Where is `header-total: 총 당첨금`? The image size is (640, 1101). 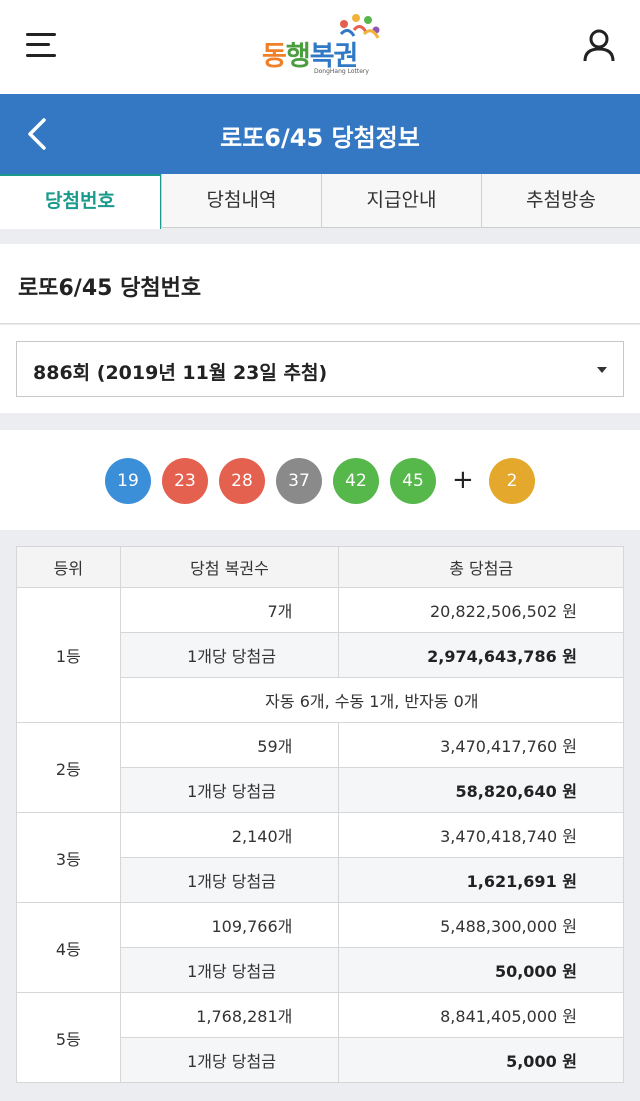
header-total: 총 당첨금 is located at coordinates (481, 567).